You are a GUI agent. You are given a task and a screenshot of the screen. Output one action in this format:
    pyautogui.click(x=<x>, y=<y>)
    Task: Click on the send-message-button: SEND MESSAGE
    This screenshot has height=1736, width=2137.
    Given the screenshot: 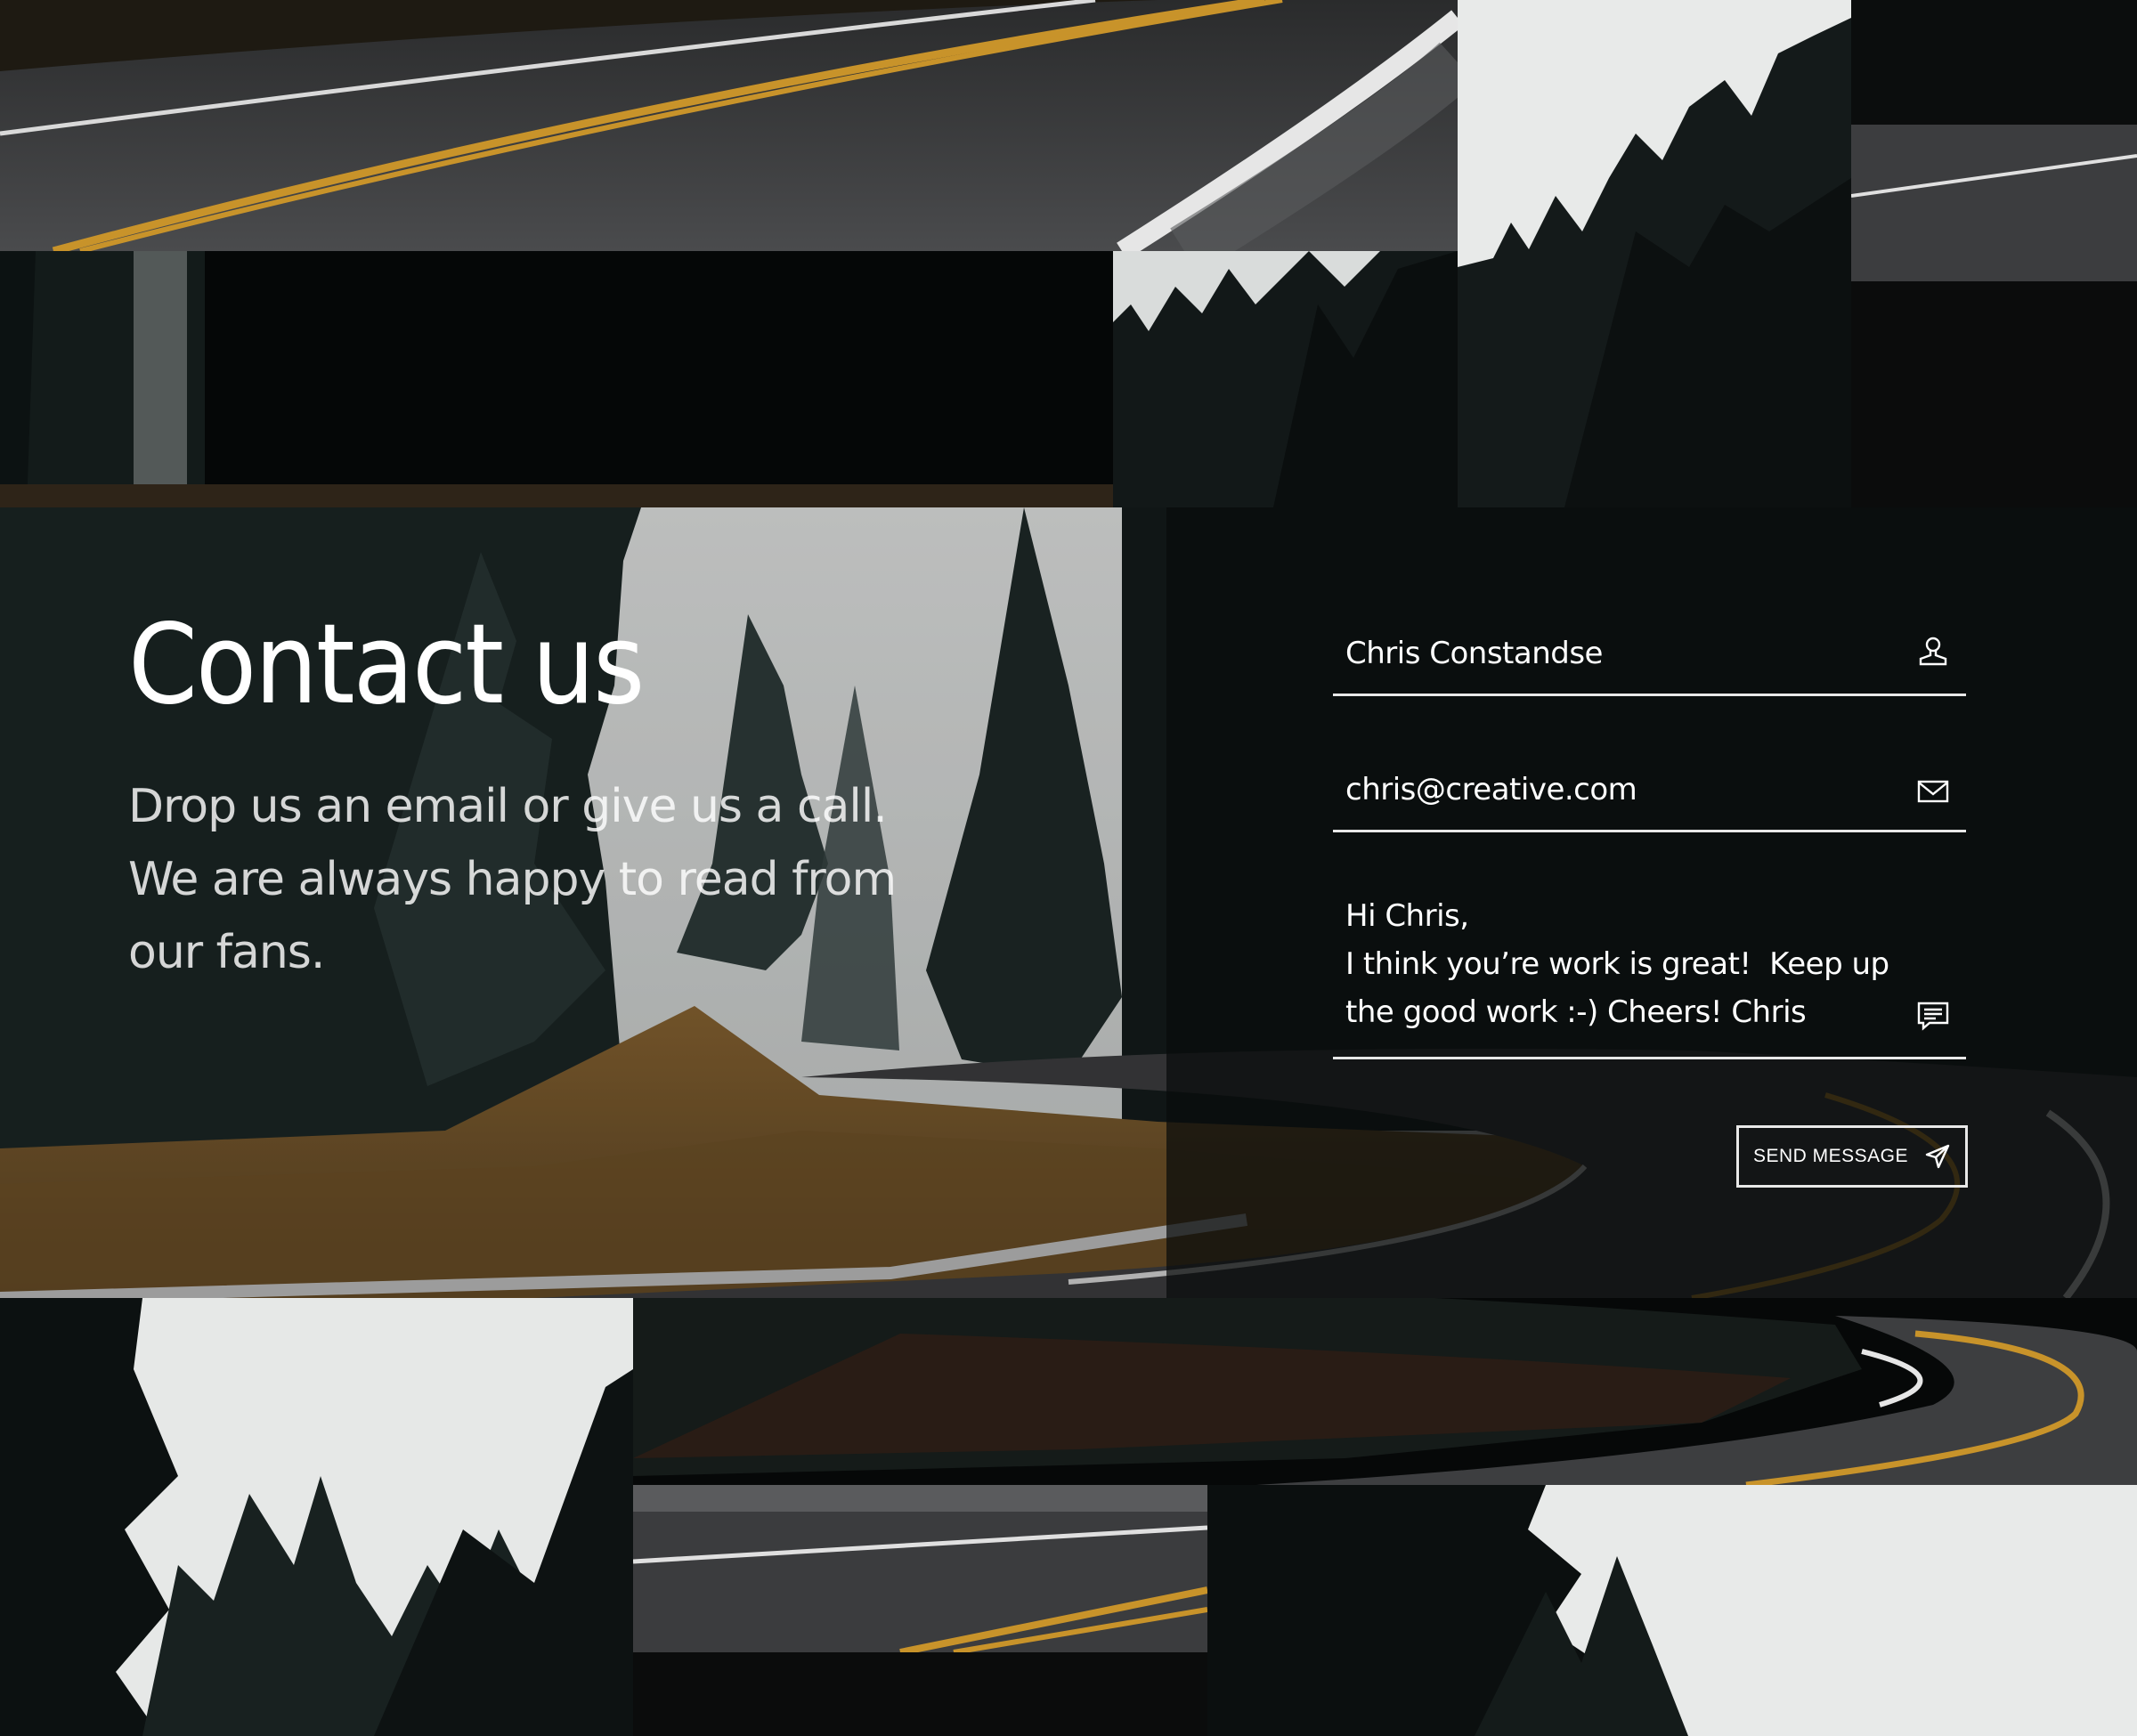 What is the action you would take?
    pyautogui.click(x=1852, y=1156)
    